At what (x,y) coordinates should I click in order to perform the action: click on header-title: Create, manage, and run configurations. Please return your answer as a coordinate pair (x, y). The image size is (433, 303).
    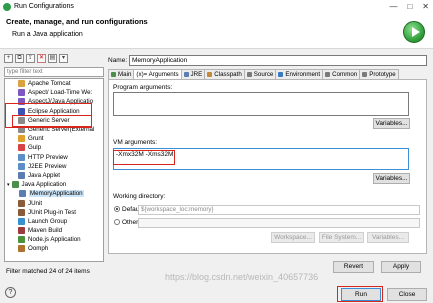
    Looking at the image, I should click on (77, 21).